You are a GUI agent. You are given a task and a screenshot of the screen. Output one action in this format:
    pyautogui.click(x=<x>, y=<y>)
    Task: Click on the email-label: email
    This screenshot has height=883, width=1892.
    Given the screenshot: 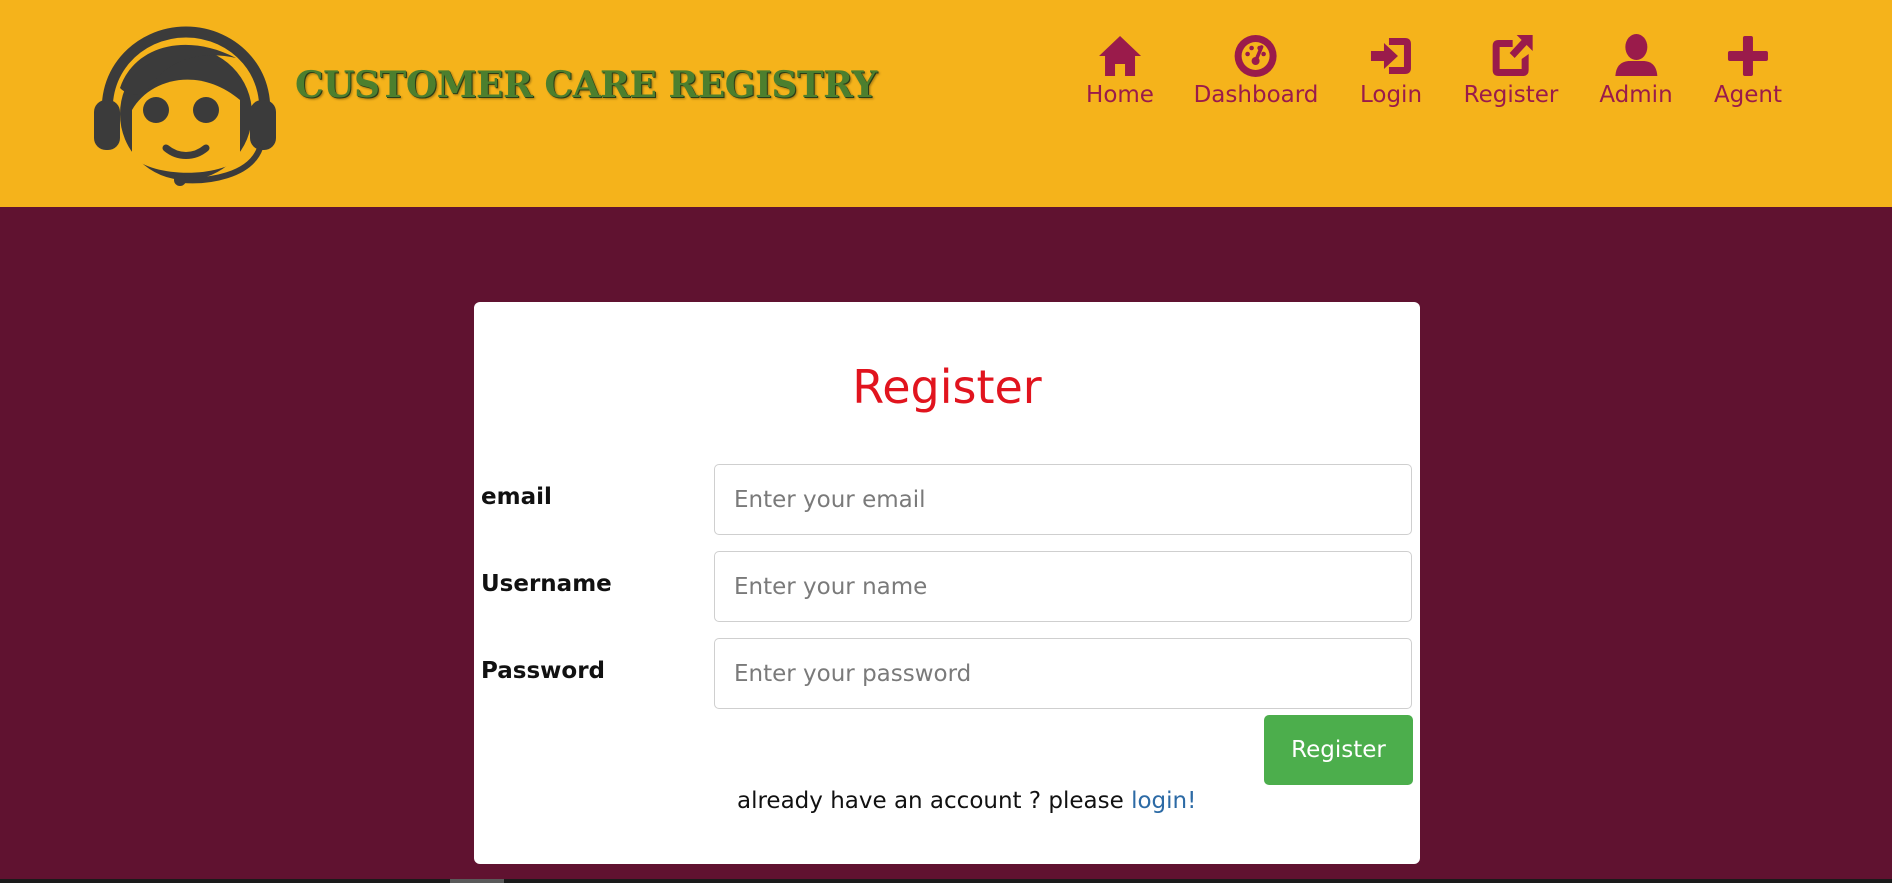 What is the action you would take?
    pyautogui.click(x=516, y=497)
    